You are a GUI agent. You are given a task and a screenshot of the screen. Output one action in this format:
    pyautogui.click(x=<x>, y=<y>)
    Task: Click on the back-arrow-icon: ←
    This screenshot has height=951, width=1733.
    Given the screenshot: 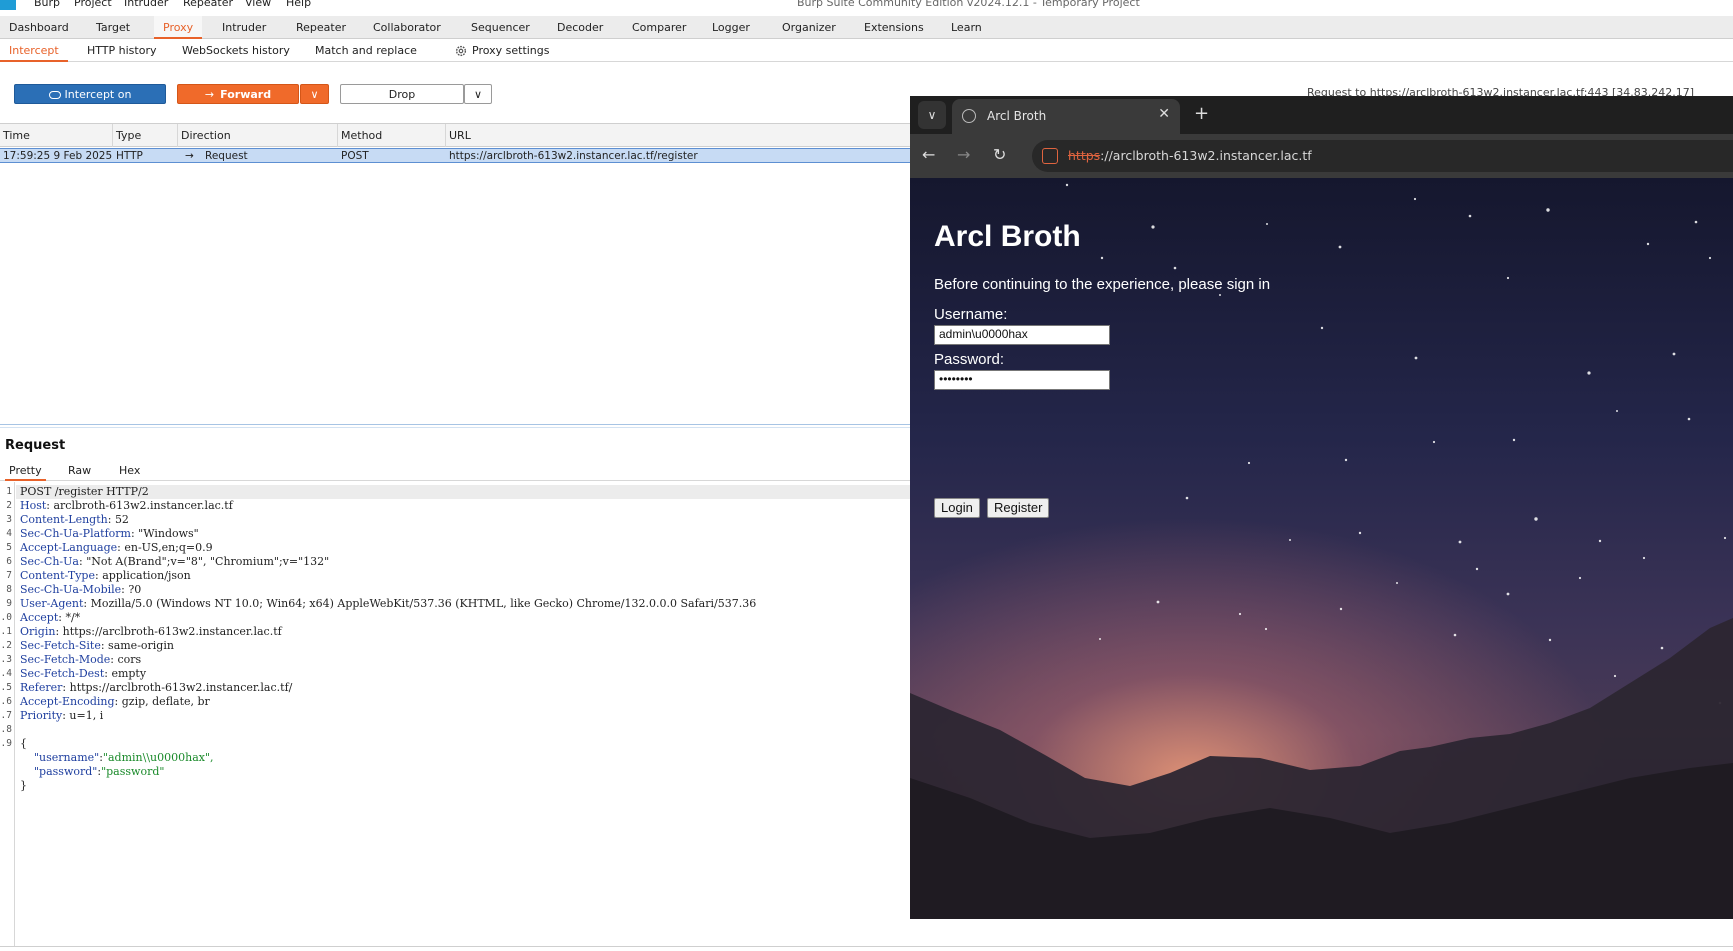 What is the action you would take?
    pyautogui.click(x=928, y=154)
    